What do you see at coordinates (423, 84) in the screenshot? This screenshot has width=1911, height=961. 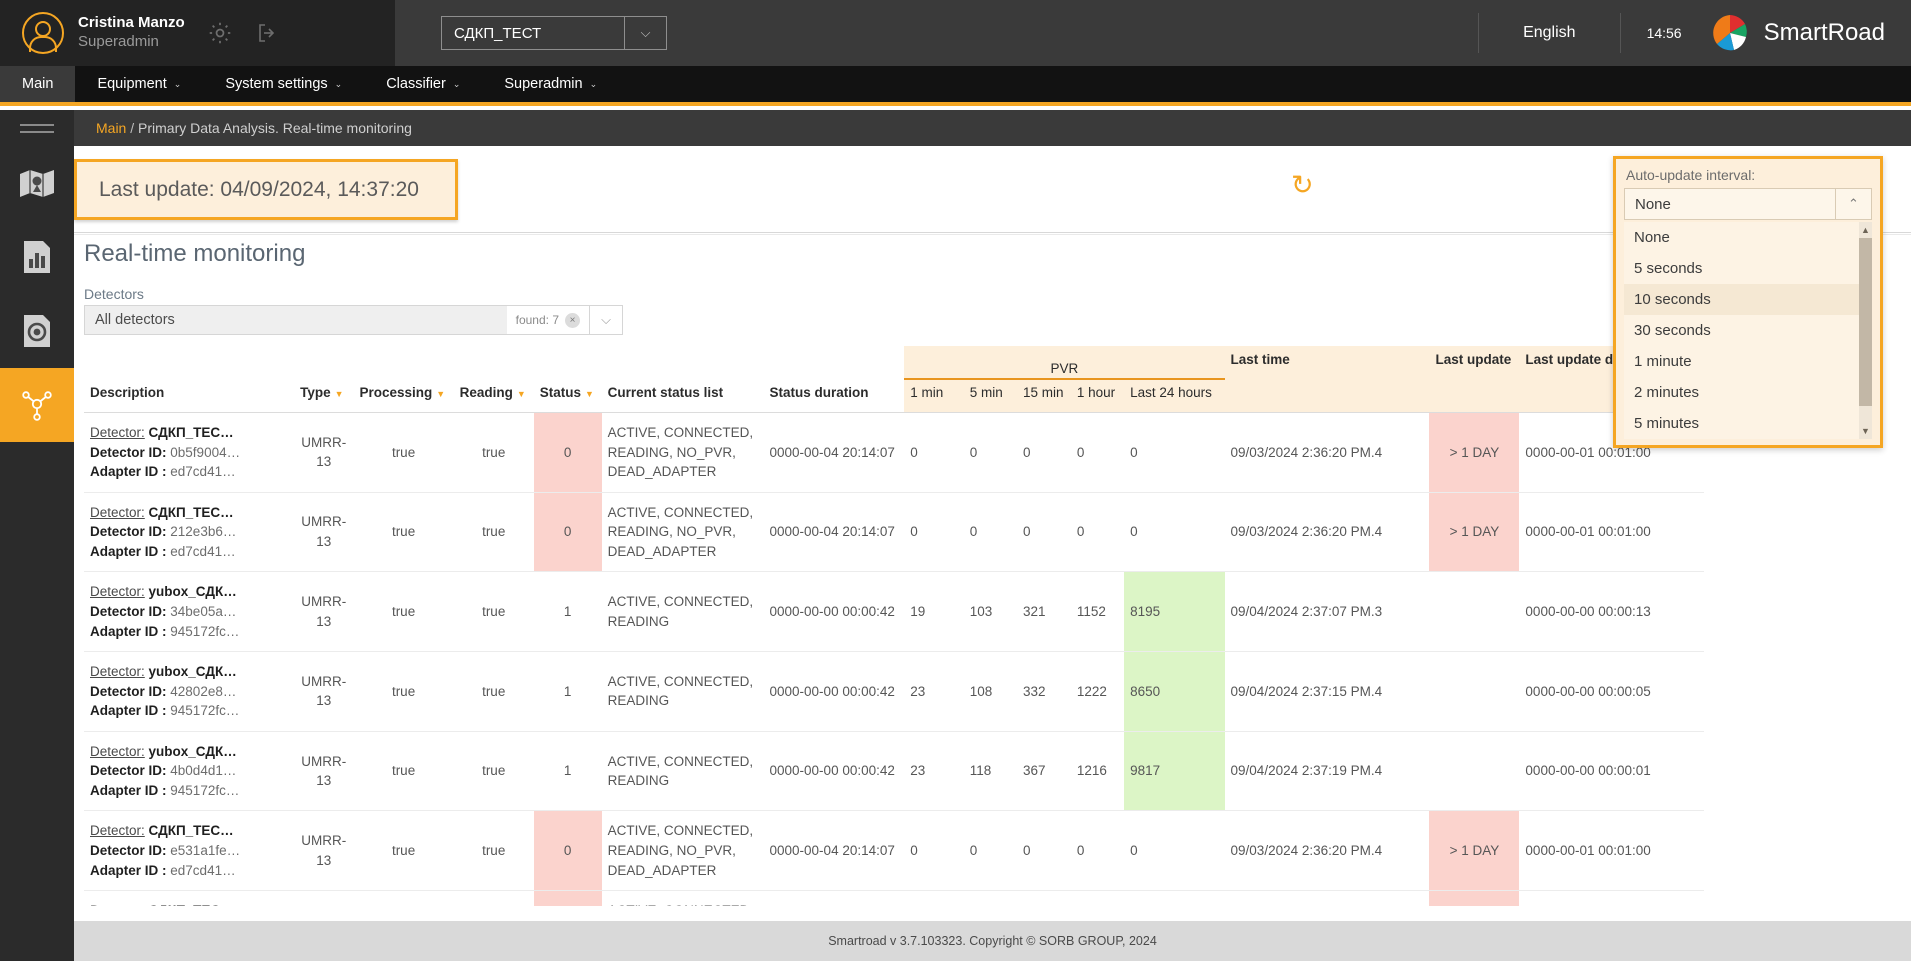 I see `nav-item-classifier: Classifier ⌄` at bounding box center [423, 84].